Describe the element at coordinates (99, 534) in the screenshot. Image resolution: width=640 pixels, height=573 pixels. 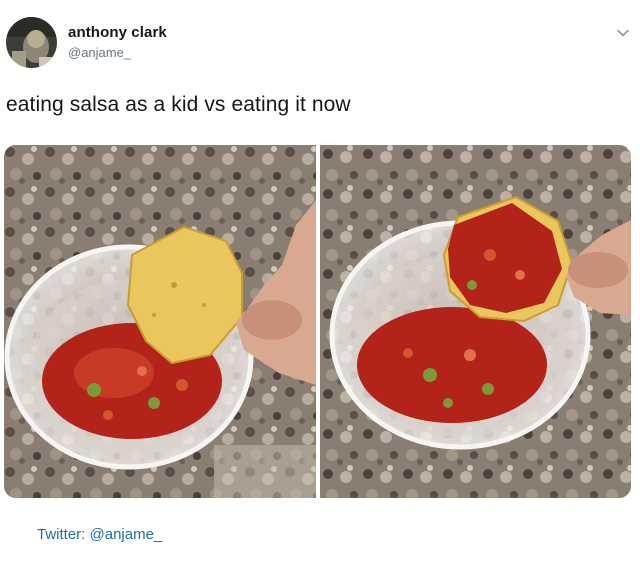
I see `twitter-credit-link: Twitter: @anjame_` at that location.